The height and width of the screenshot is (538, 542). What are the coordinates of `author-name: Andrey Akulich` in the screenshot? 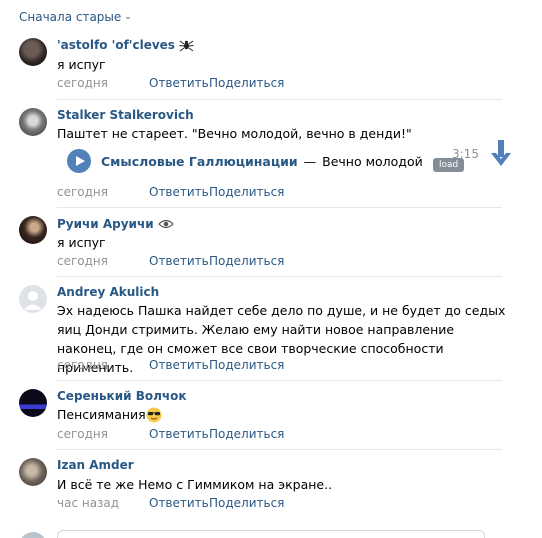 It's located at (108, 292).